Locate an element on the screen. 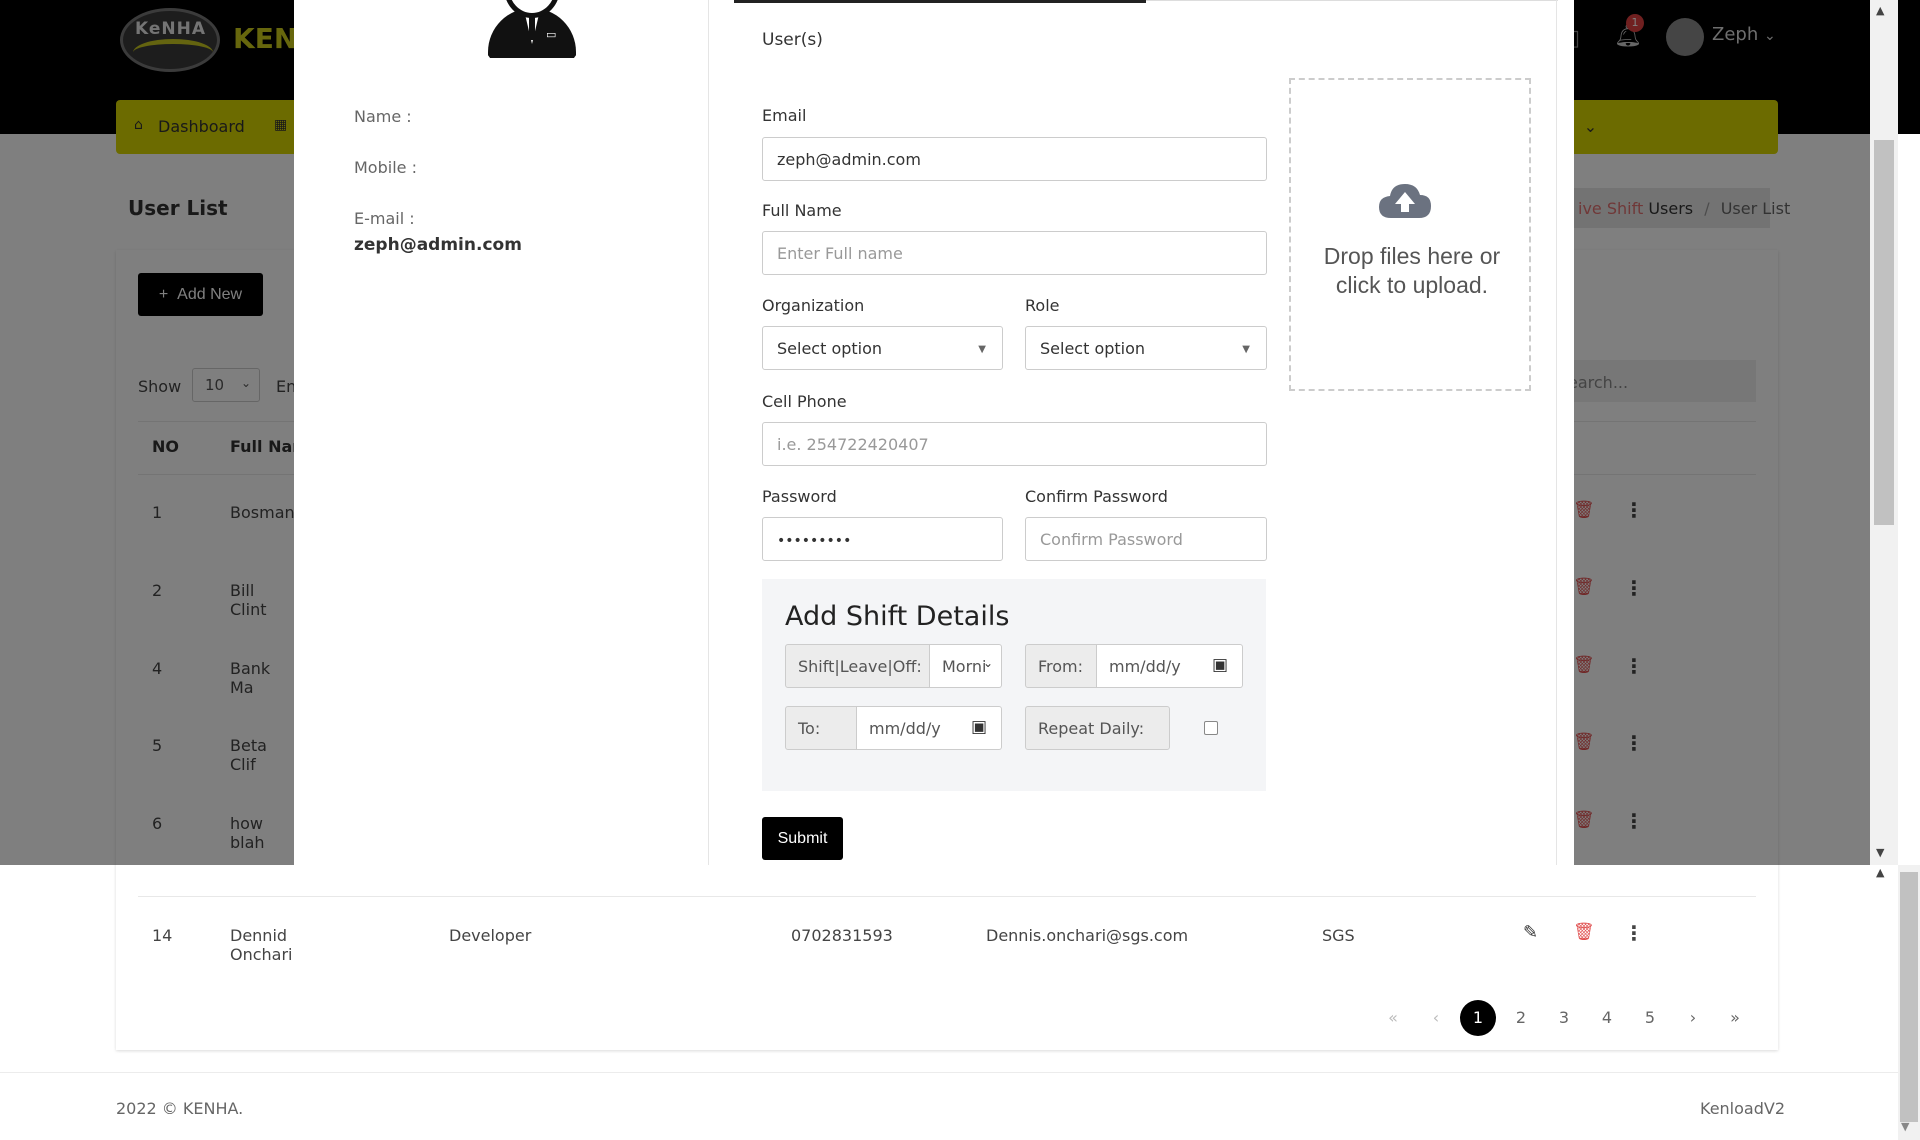  from-date-input: mm/dd/y ▣ is located at coordinates (1170, 666).